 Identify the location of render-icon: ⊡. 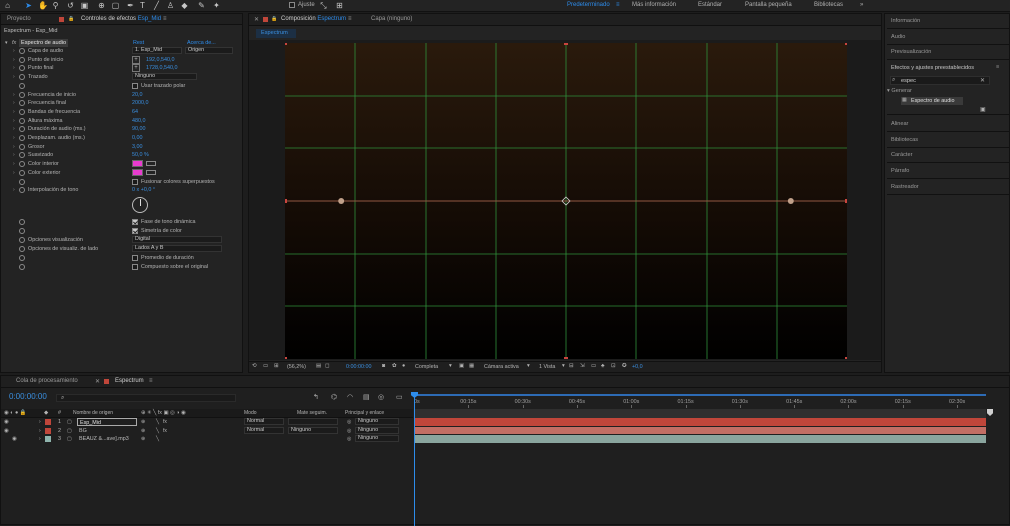
(613, 366).